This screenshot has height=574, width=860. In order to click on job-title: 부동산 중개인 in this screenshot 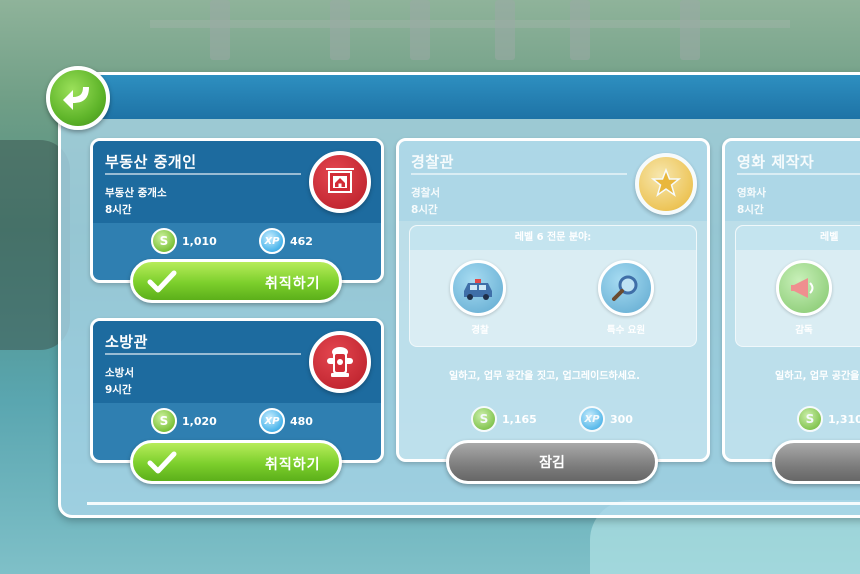, I will do `click(151, 162)`.